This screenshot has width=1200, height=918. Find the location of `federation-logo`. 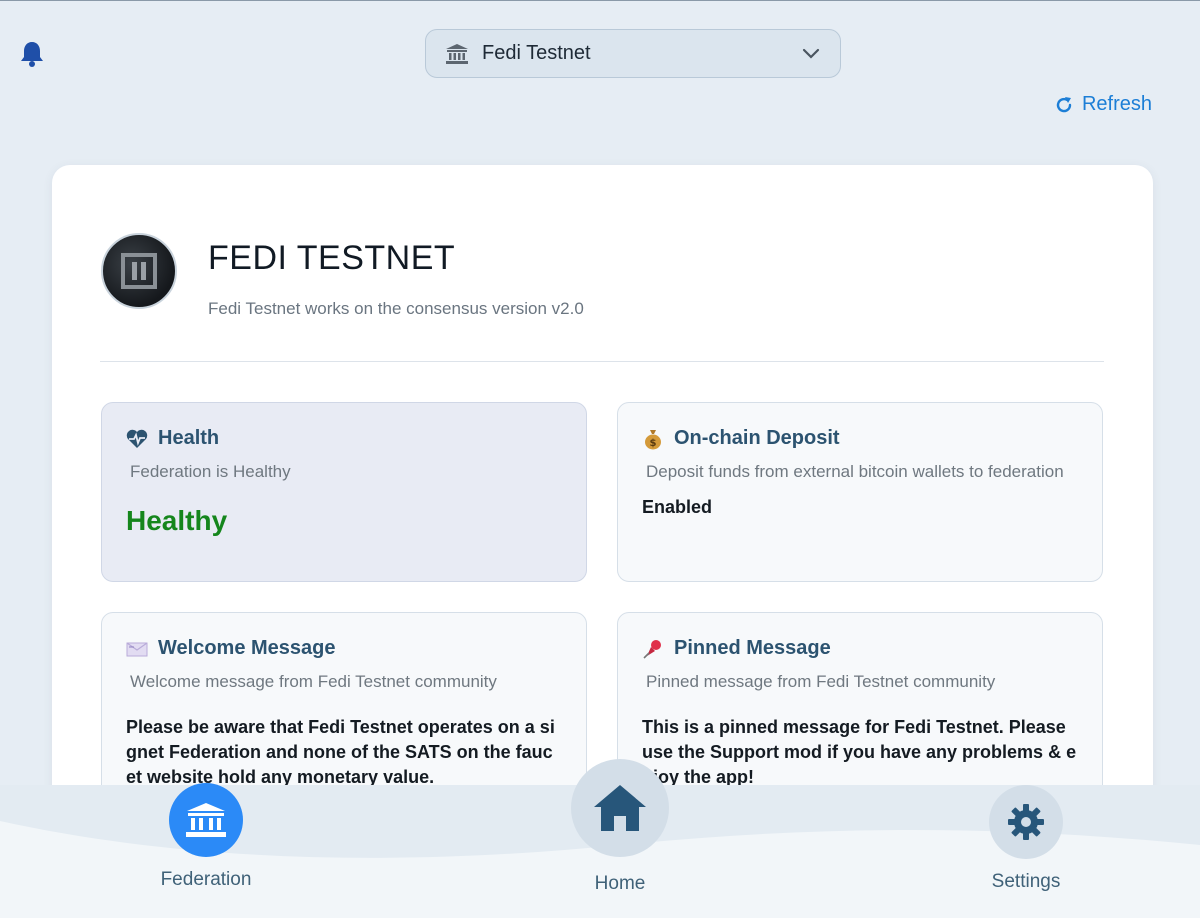

federation-logo is located at coordinates (139, 271).